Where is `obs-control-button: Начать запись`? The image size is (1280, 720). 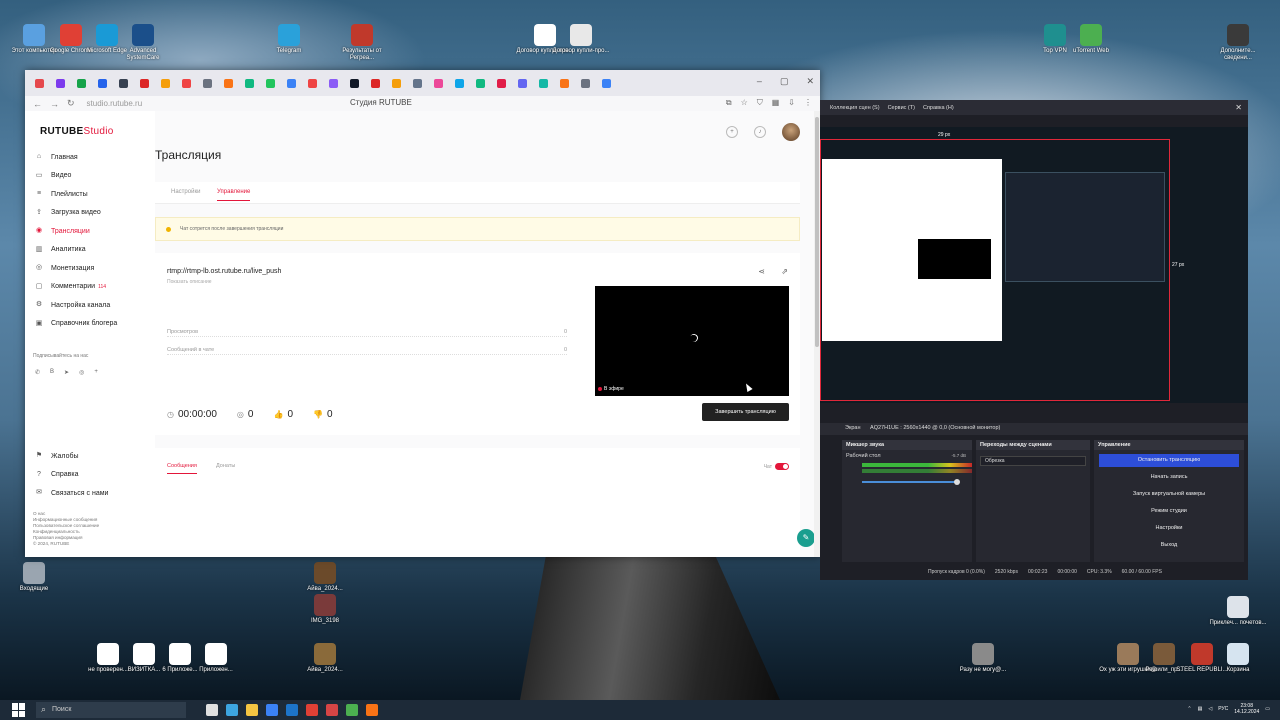
obs-control-button: Начать запись is located at coordinates (1169, 477).